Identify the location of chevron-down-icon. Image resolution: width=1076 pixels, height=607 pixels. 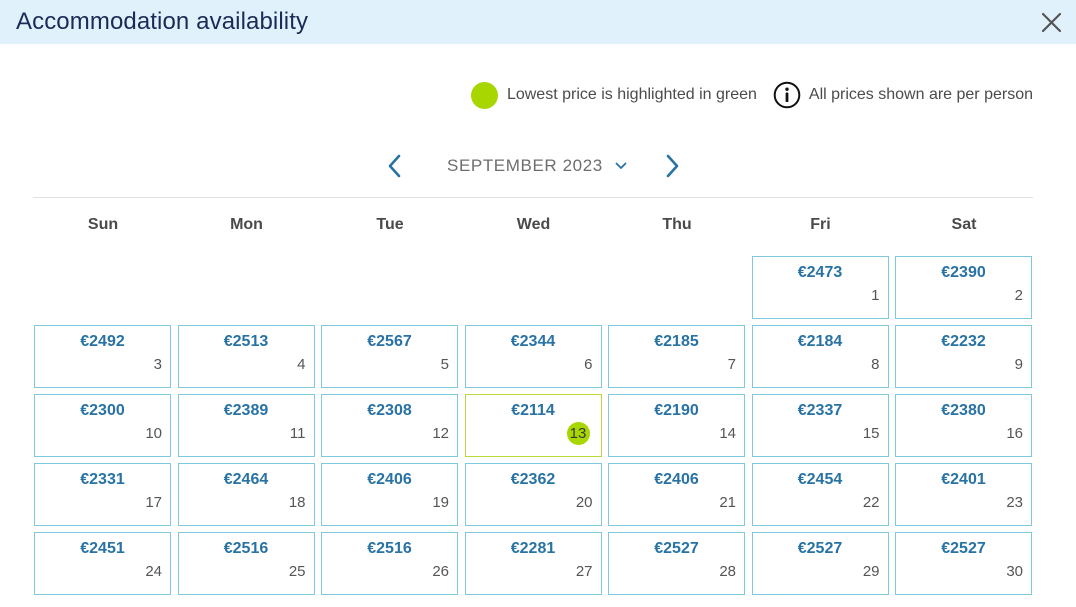
(621, 165).